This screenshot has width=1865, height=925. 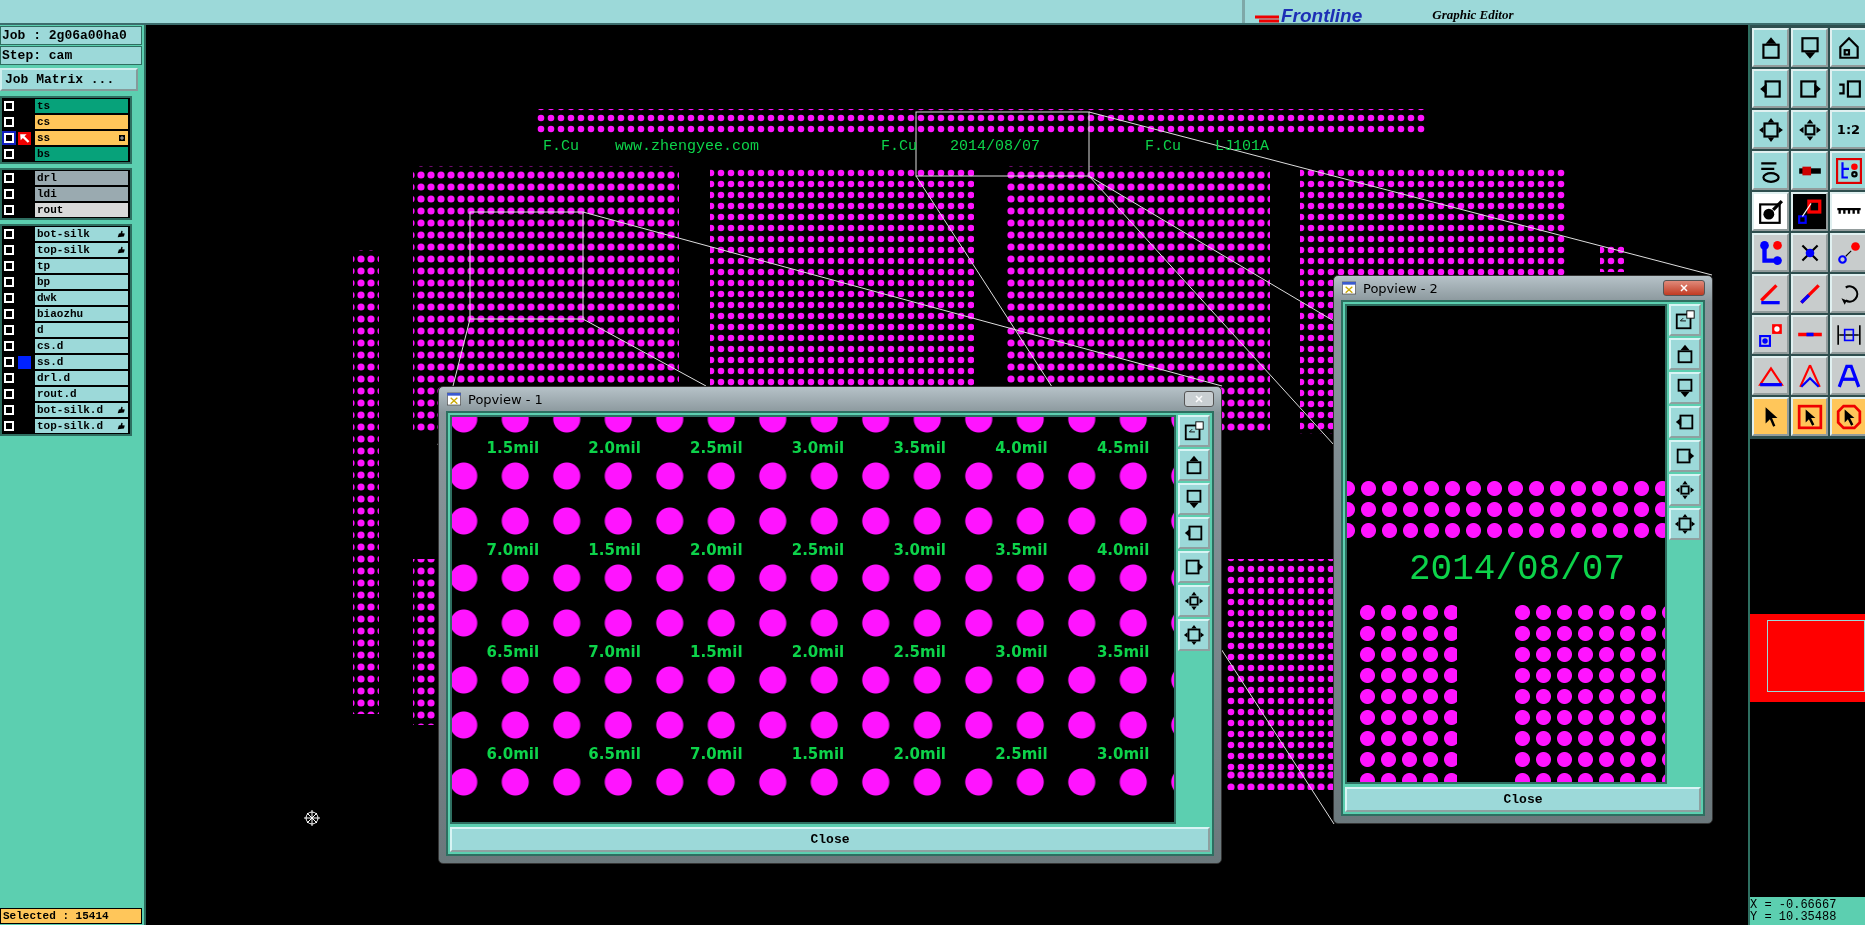 I want to click on layer-row: bot-silk.d, so click(x=66, y=410).